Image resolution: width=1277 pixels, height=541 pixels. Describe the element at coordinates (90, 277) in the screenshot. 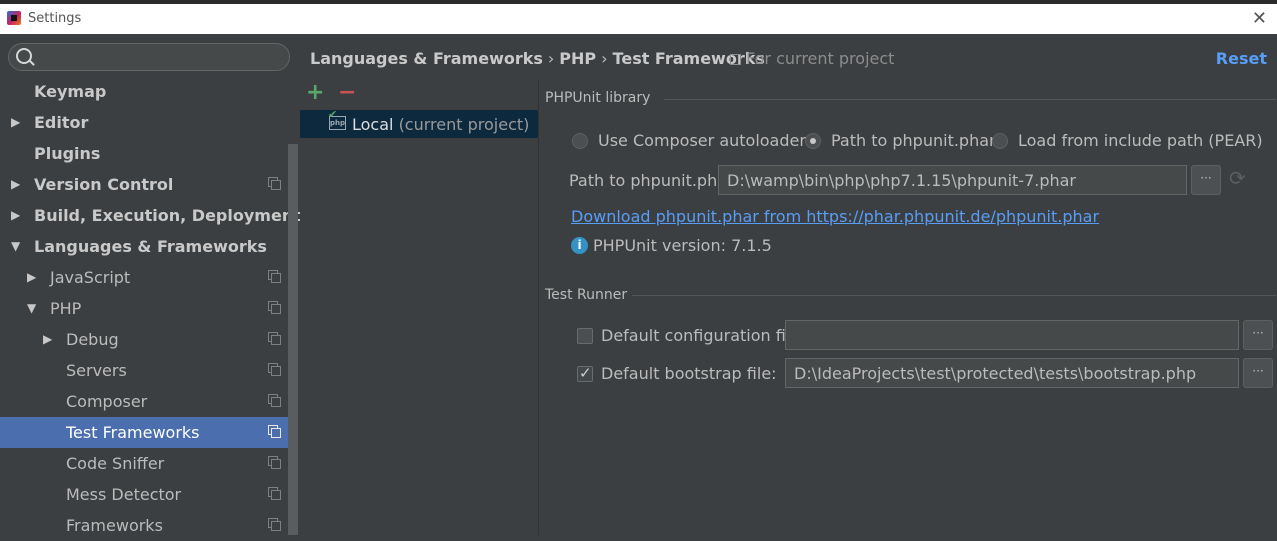

I see `sidebar-item-label: JavaScript` at that location.